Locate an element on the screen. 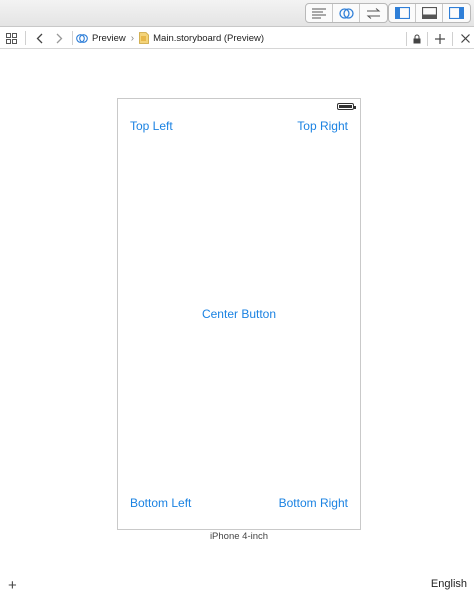 The height and width of the screenshot is (593, 474). breadcrumb: Preview › Main.storyboard (Preview) is located at coordinates (170, 38).